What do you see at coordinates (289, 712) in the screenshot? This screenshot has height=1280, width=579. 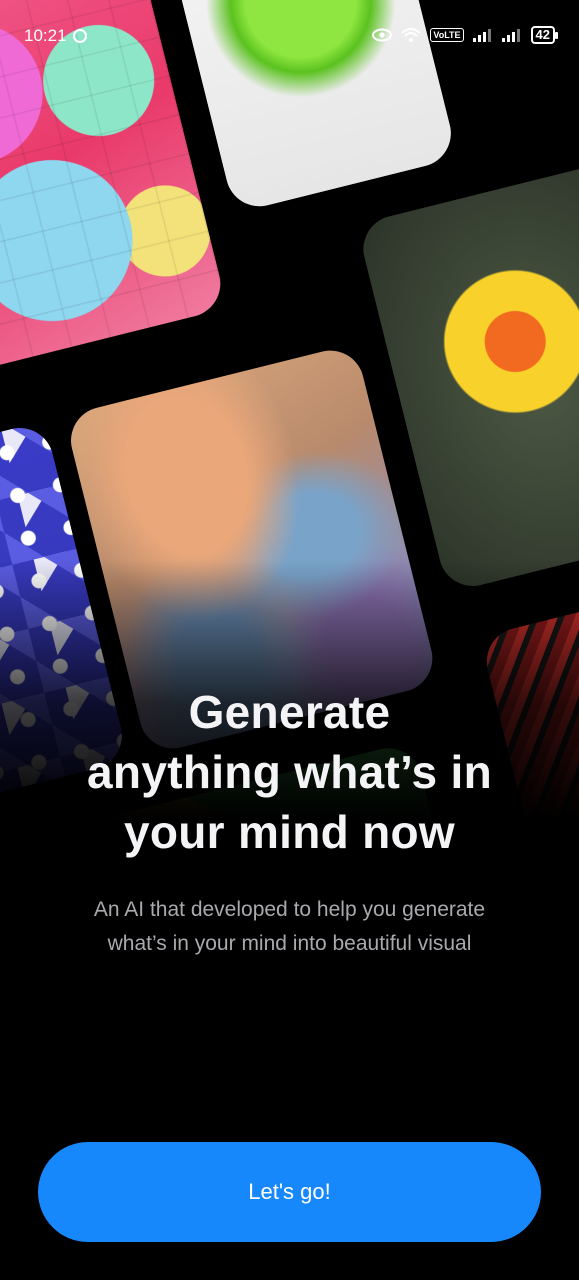 I see `headline-line: Generate` at bounding box center [289, 712].